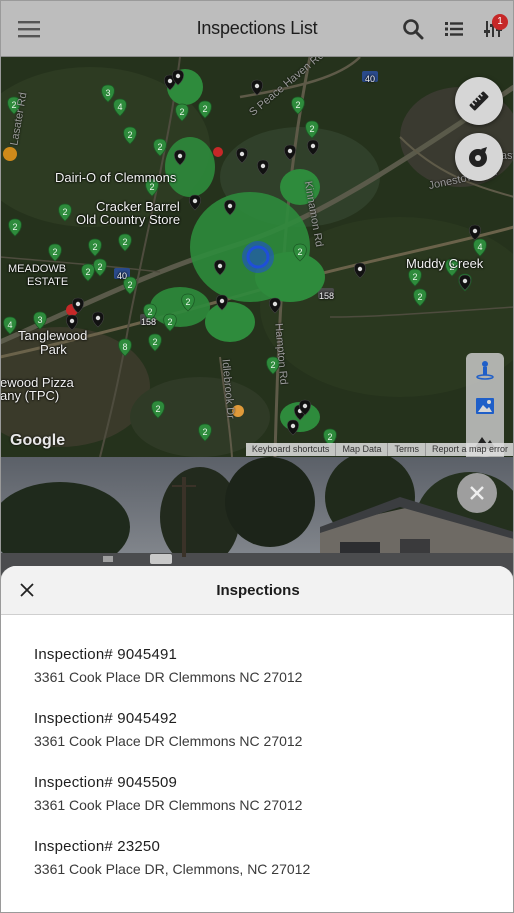 The width and height of the screenshot is (514, 913). I want to click on inspection-number: Inspection# 23250, so click(97, 846).